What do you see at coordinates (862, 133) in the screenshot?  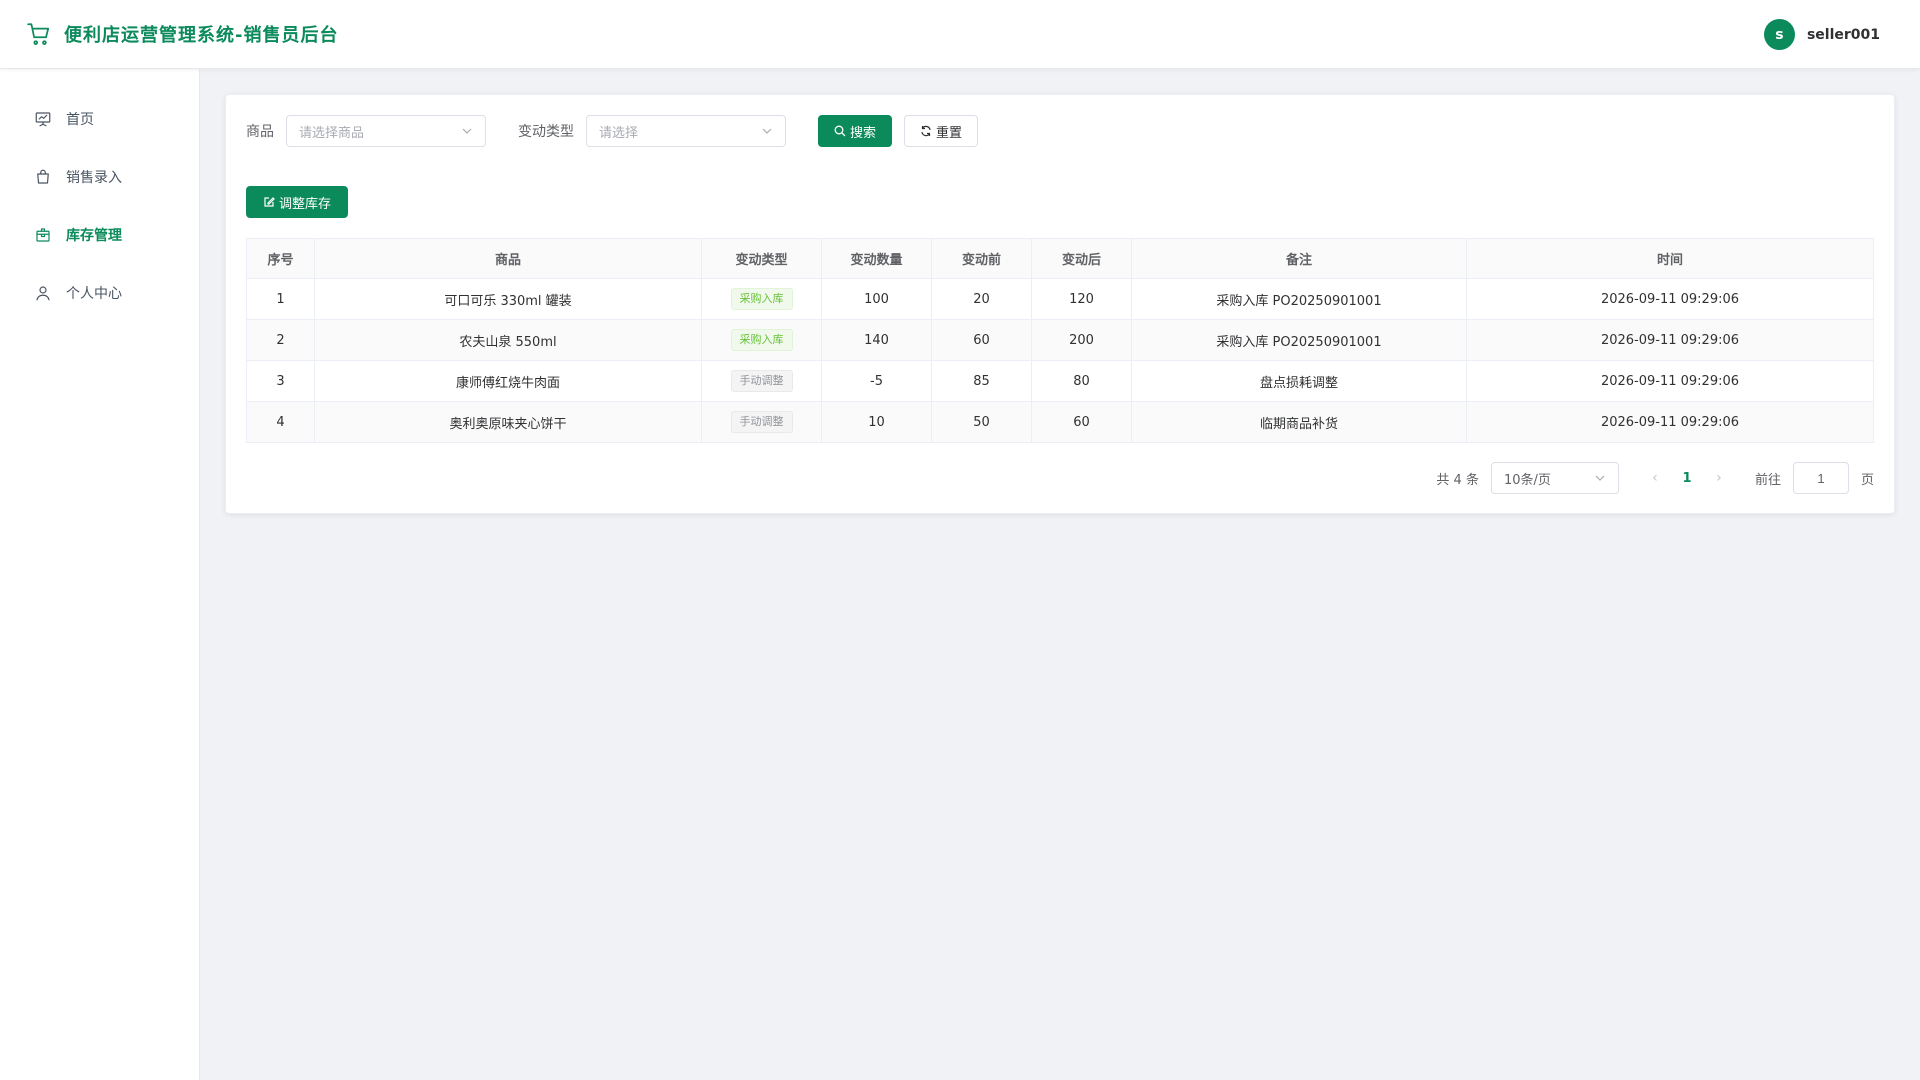 I see `search-button-label: 搜索` at bounding box center [862, 133].